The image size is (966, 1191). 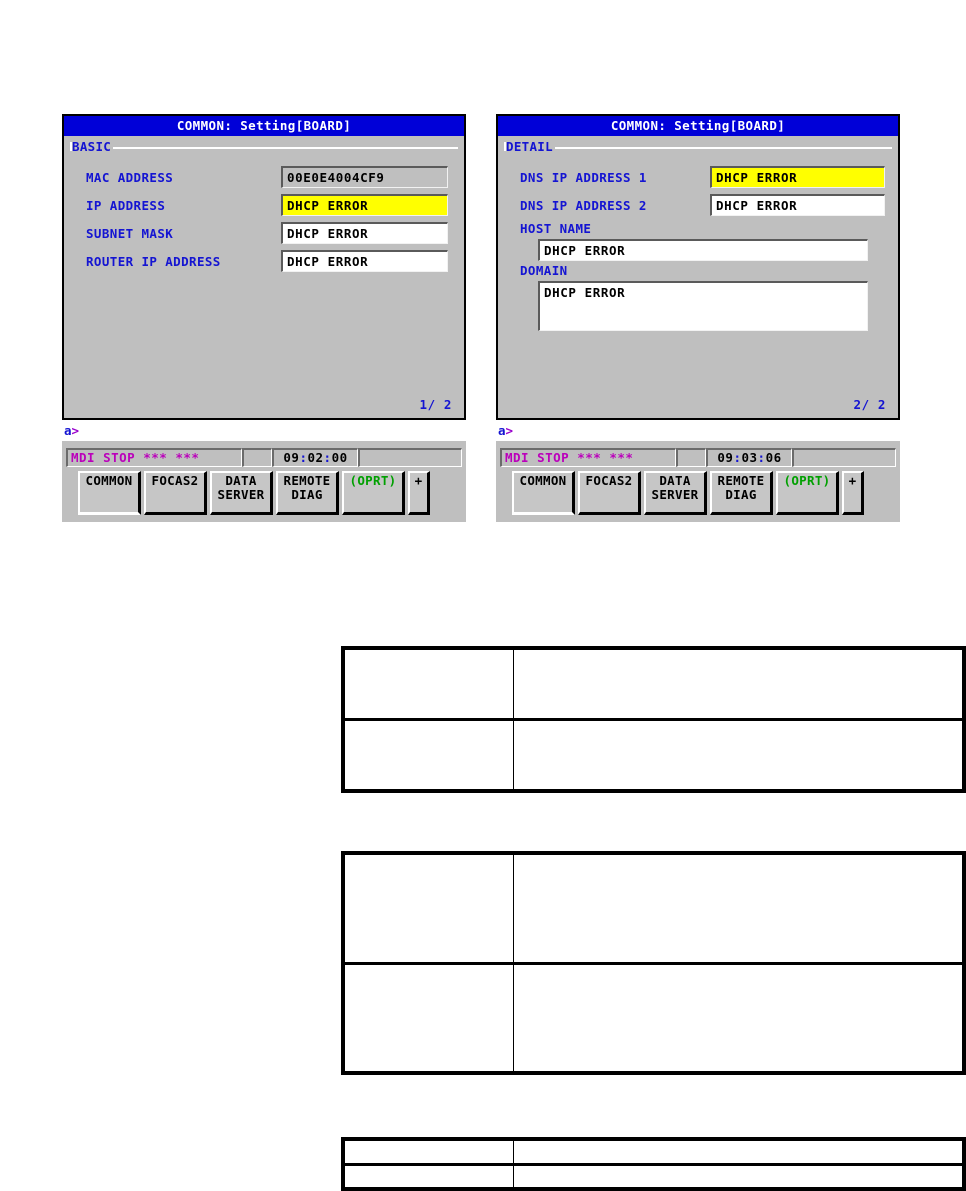 I want to click on field-label-dns-ip-address-2: DNS IP ADDRESS 2, so click(x=583, y=205).